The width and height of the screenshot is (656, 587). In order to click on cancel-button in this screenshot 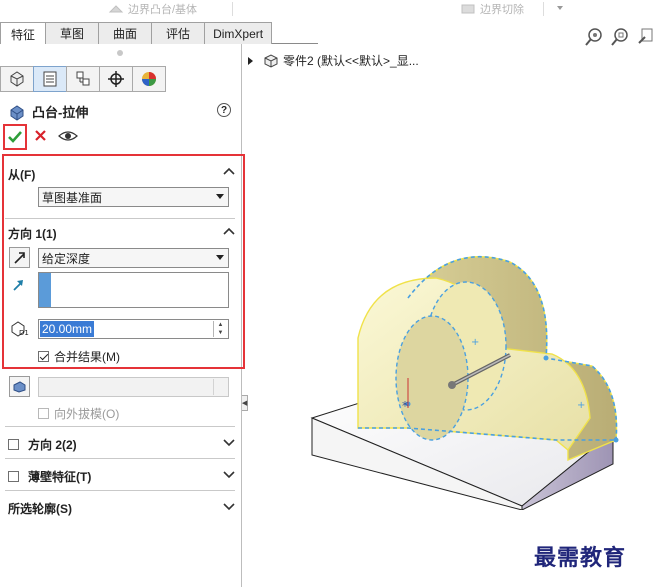, I will do `click(40, 136)`.